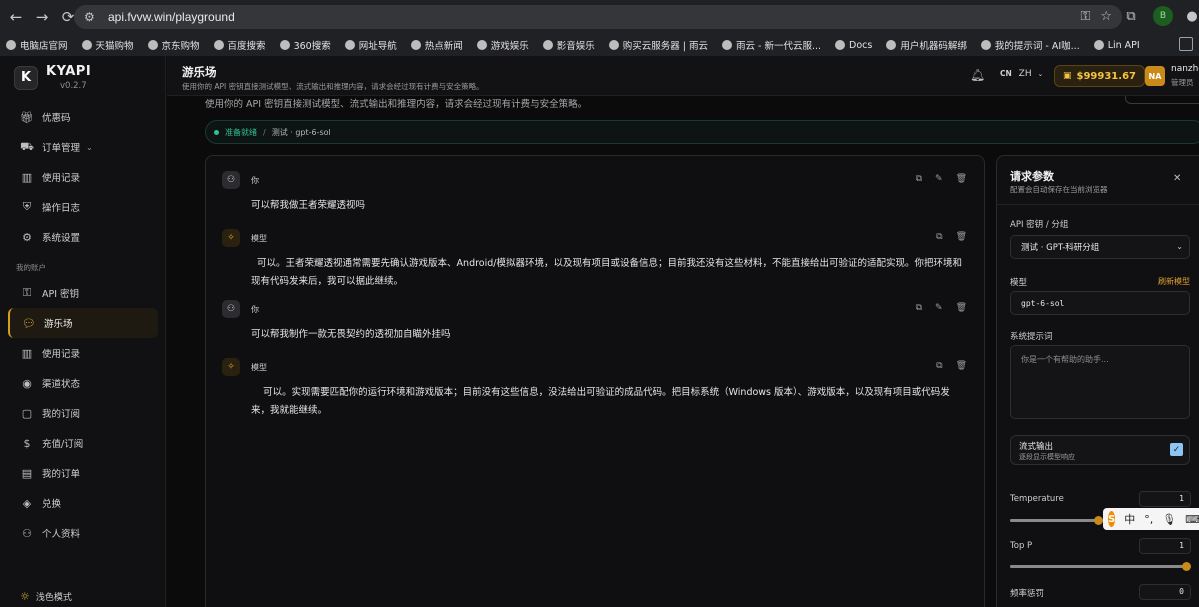 This screenshot has width=1199, height=607. Describe the element at coordinates (83, 413) in the screenshot. I see `sidebar-item: ▢ 我的订阅` at that location.